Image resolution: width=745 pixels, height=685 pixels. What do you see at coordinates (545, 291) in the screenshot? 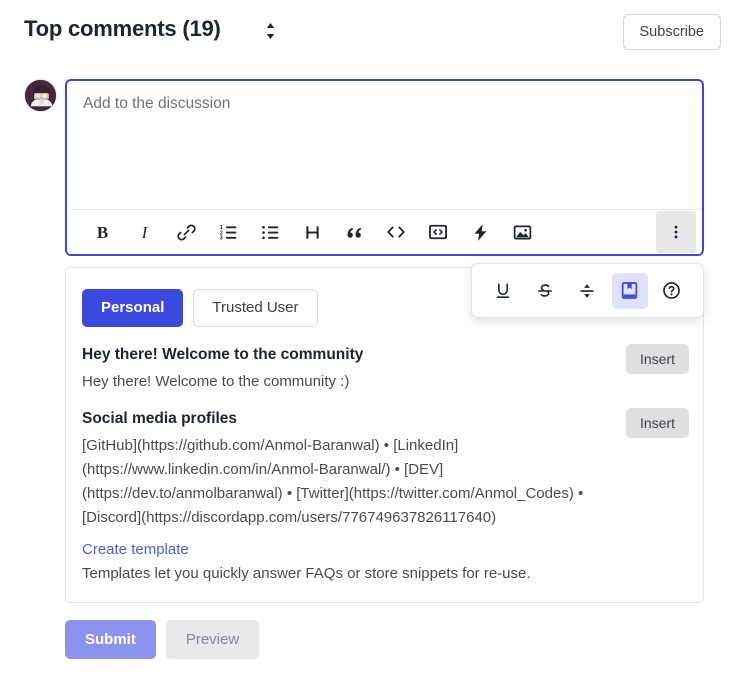
I see `strikethrough-icon` at bounding box center [545, 291].